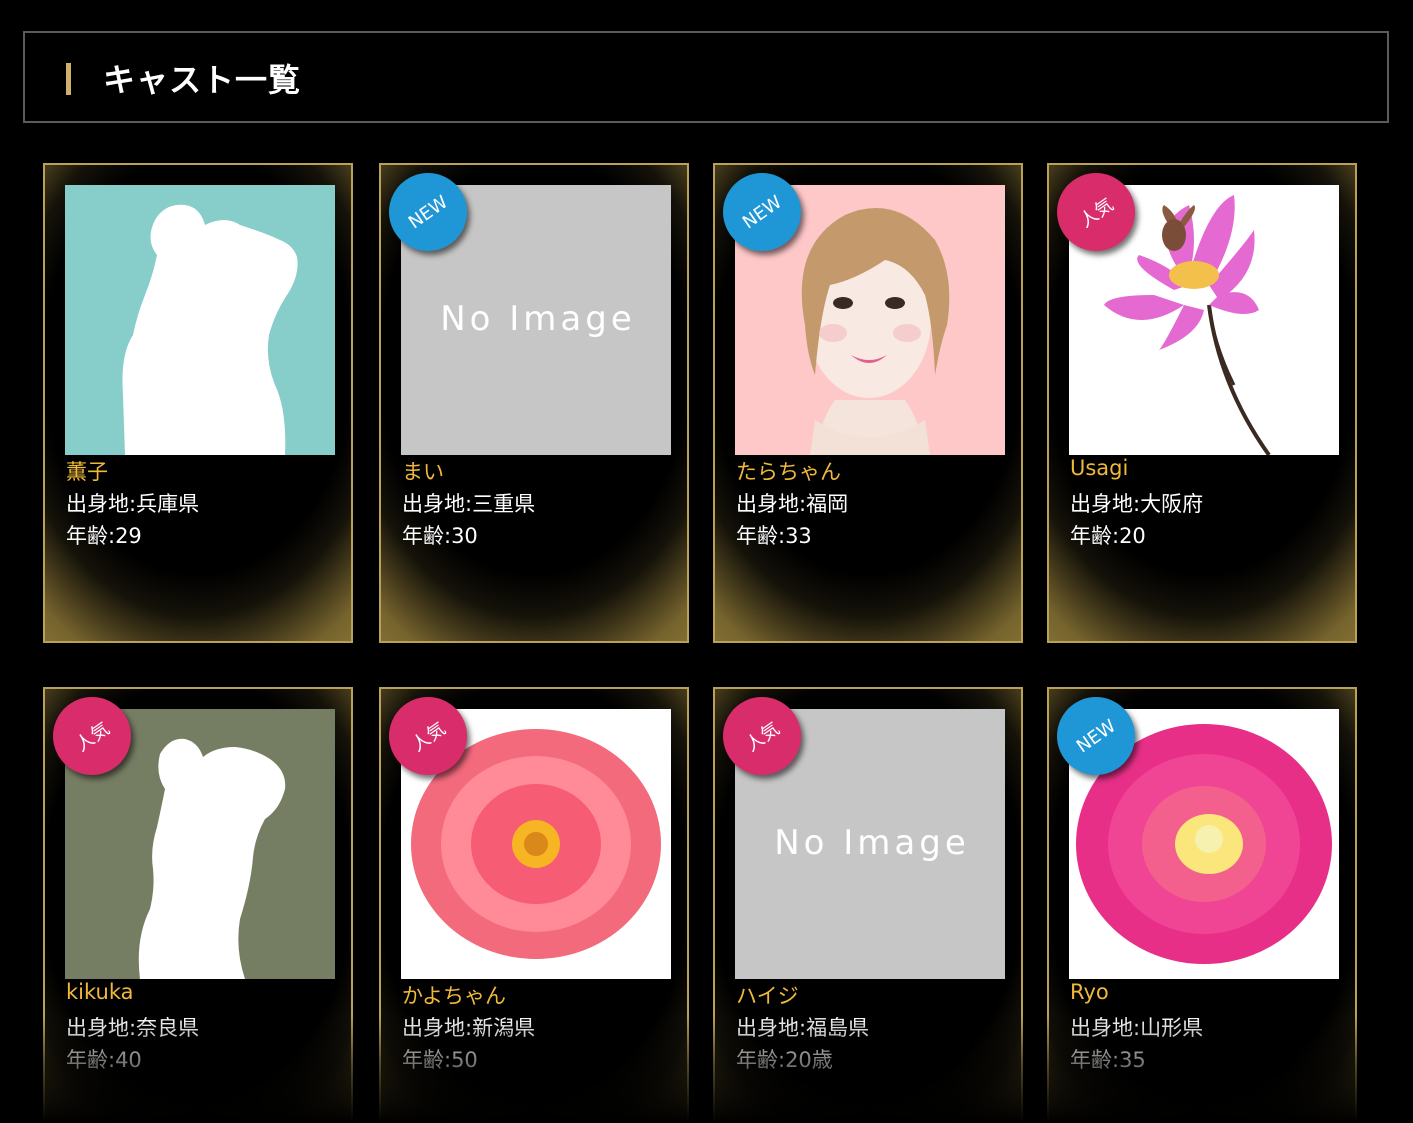 This screenshot has width=1413, height=1123. Describe the element at coordinates (423, 471) in the screenshot. I see `cast-name: まい` at that location.